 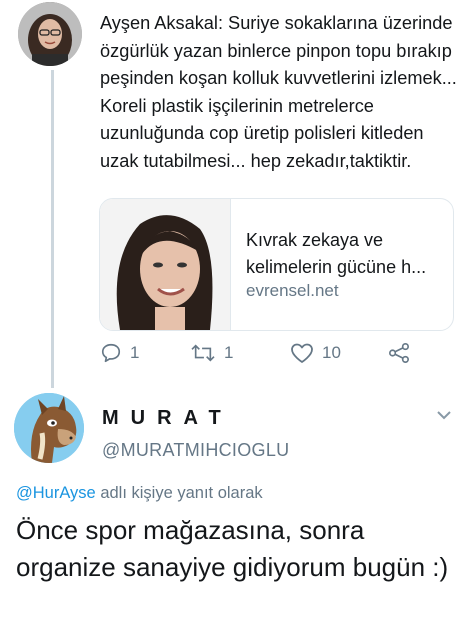 I want to click on chevron-down-icon, so click(x=444, y=417).